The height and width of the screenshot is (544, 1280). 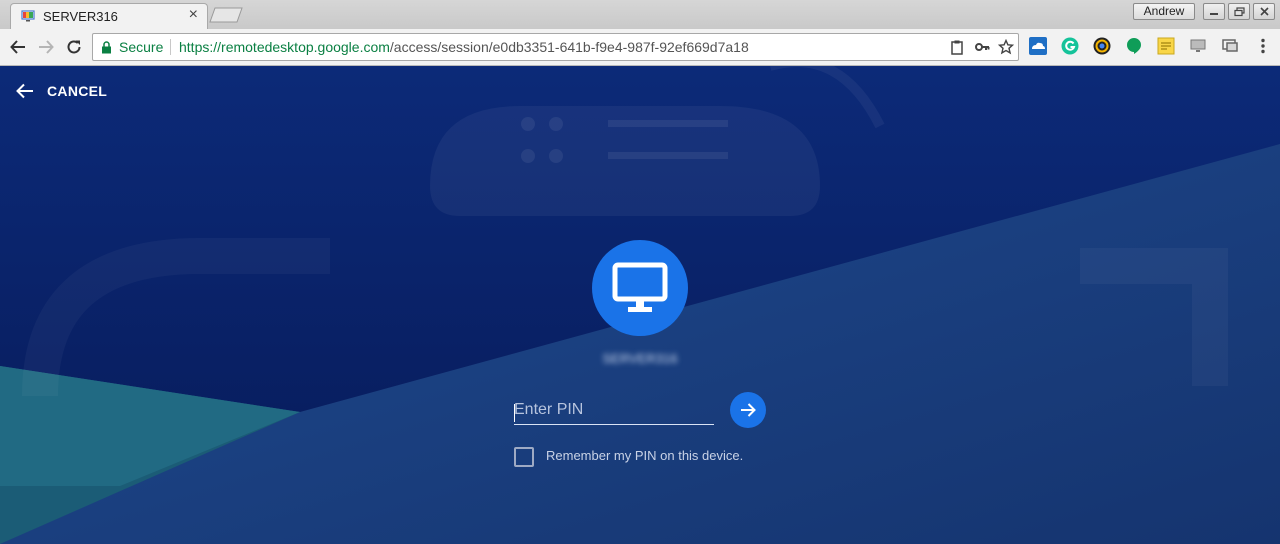 I want to click on clipboard-icon, so click(x=957, y=47).